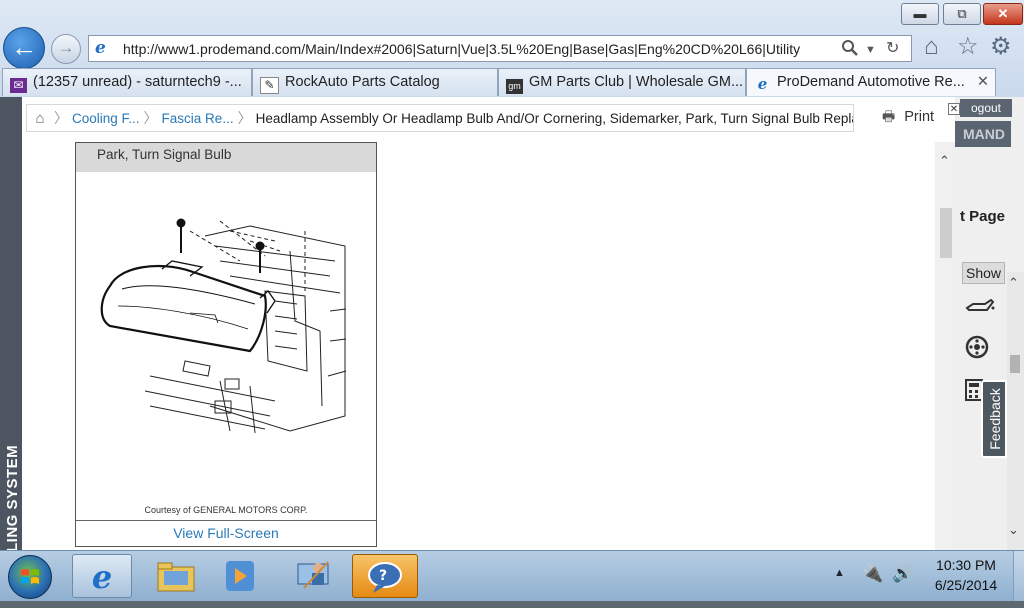 The height and width of the screenshot is (608, 1024). I want to click on favorites-star-icon: ☆, so click(968, 47).